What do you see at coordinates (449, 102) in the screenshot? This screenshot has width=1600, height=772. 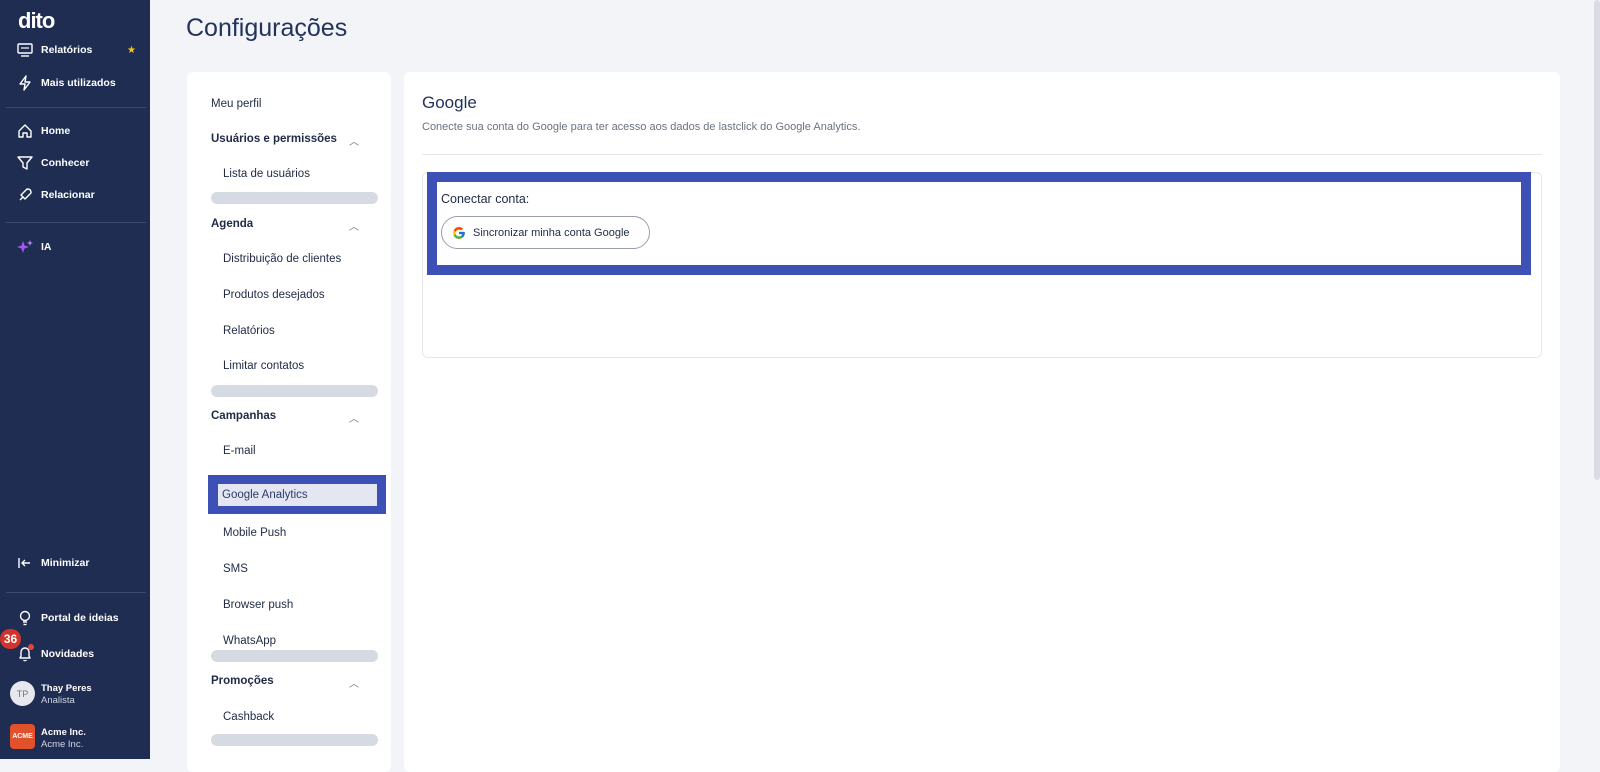 I see `section-title: Google` at bounding box center [449, 102].